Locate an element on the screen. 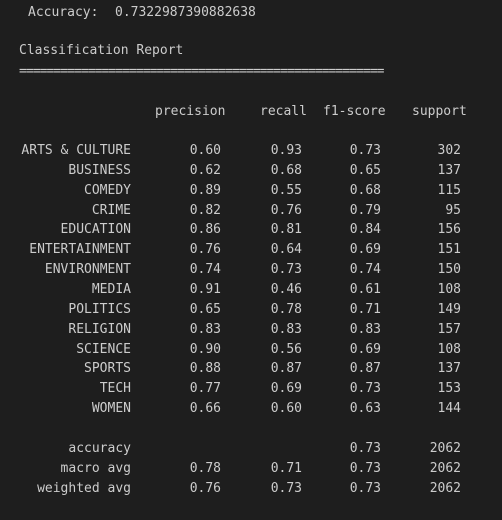 The width and height of the screenshot is (502, 520). header-support: support is located at coordinates (439, 111).